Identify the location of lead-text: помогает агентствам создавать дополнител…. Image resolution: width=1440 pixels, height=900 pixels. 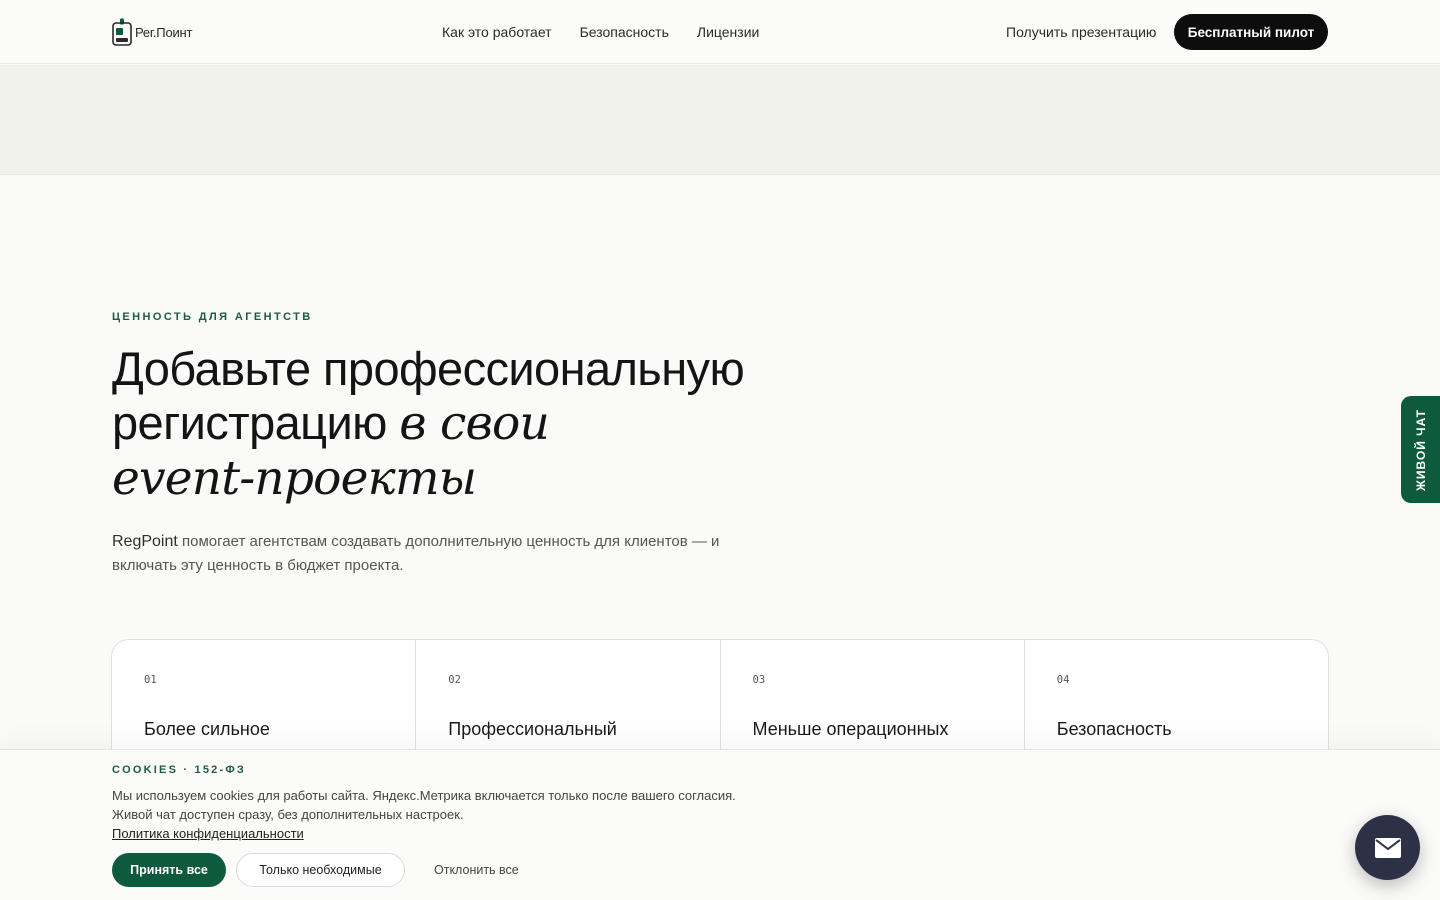
(416, 553).